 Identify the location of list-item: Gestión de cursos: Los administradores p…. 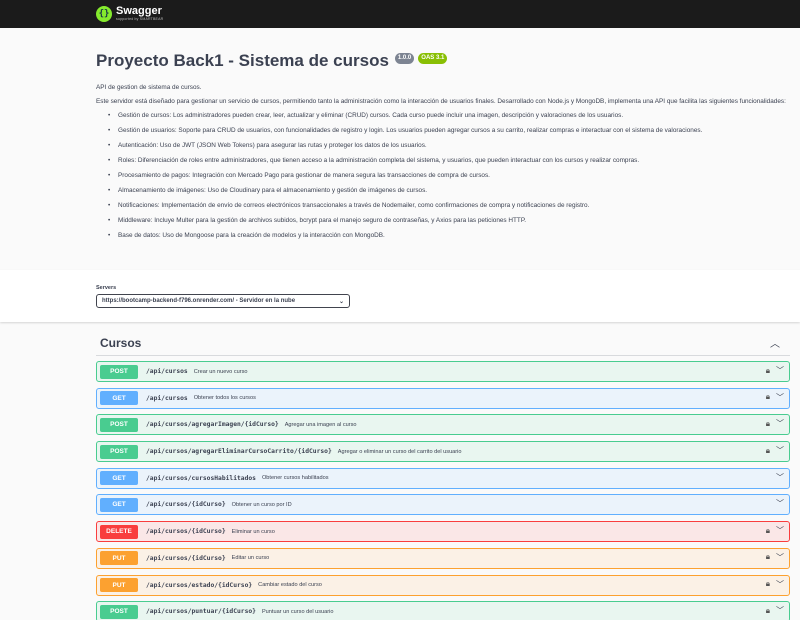
(447, 116).